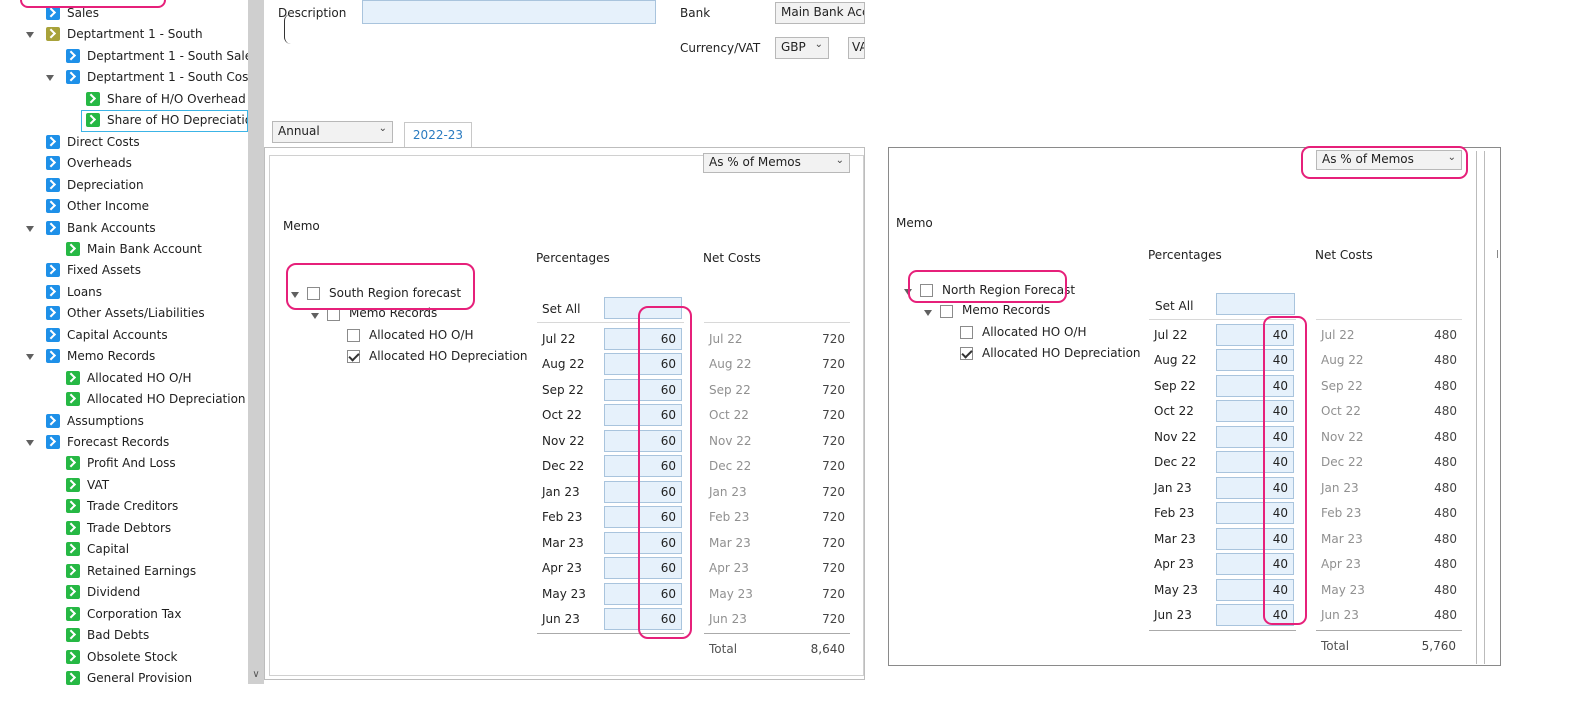 The image size is (1594, 714). Describe the element at coordinates (95, 421) in the screenshot. I see `tree-item: Assumptions` at that location.